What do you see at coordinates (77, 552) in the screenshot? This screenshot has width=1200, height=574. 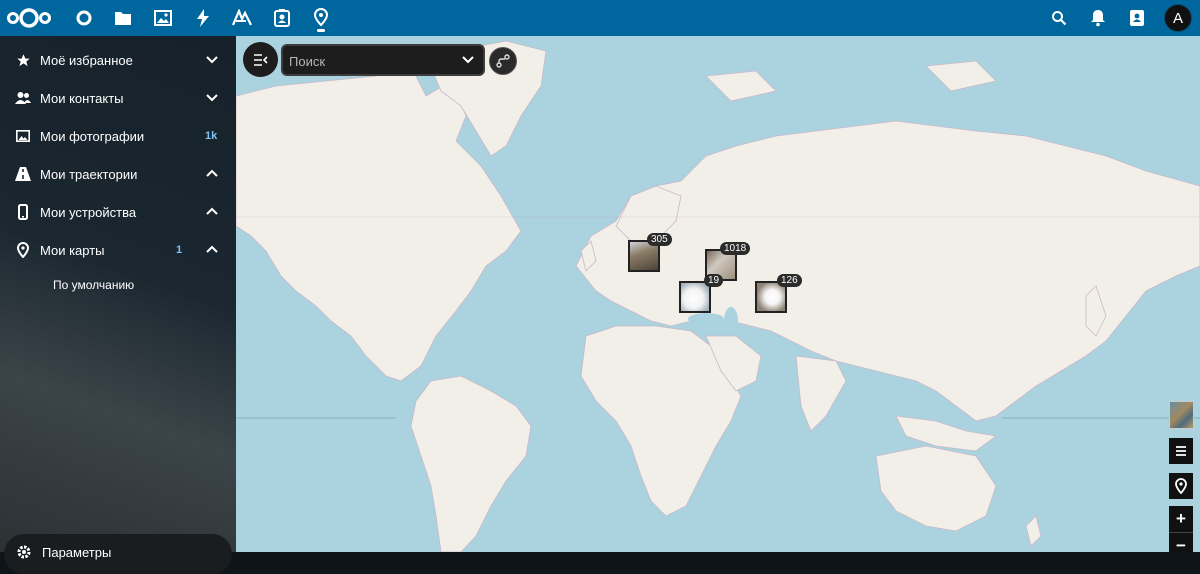 I see `settings-label: Параметры` at bounding box center [77, 552].